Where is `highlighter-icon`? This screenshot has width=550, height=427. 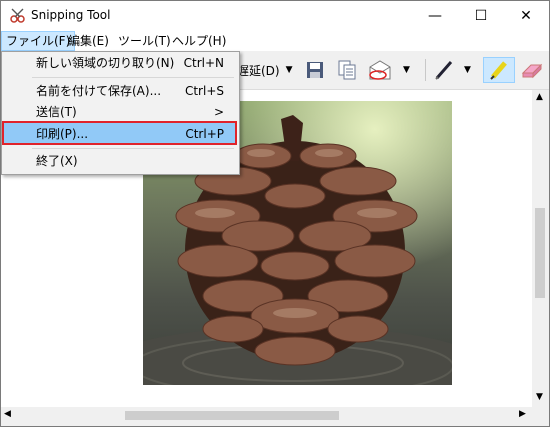
highlighter-icon is located at coordinates (498, 70).